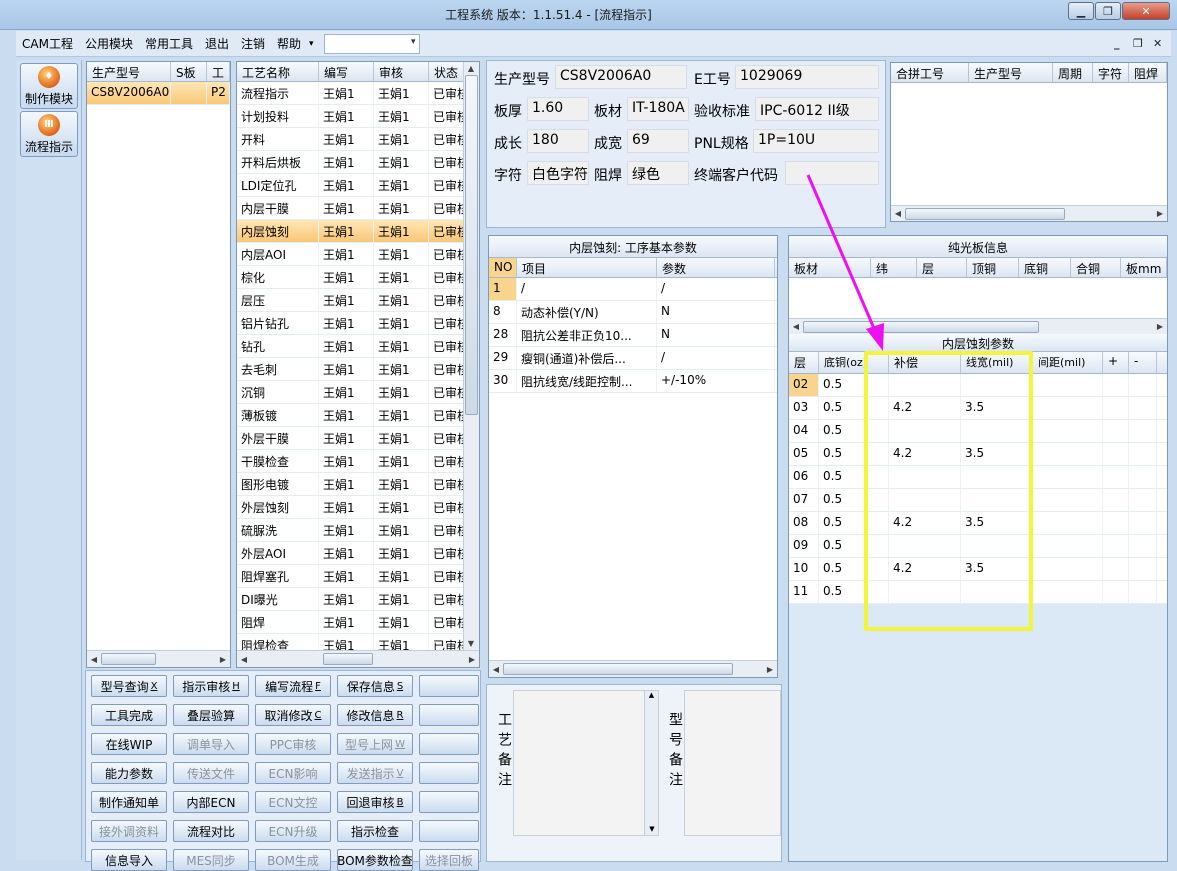  What do you see at coordinates (817, 109) in the screenshot?
I see `standard-field: IPC-6012 II级` at bounding box center [817, 109].